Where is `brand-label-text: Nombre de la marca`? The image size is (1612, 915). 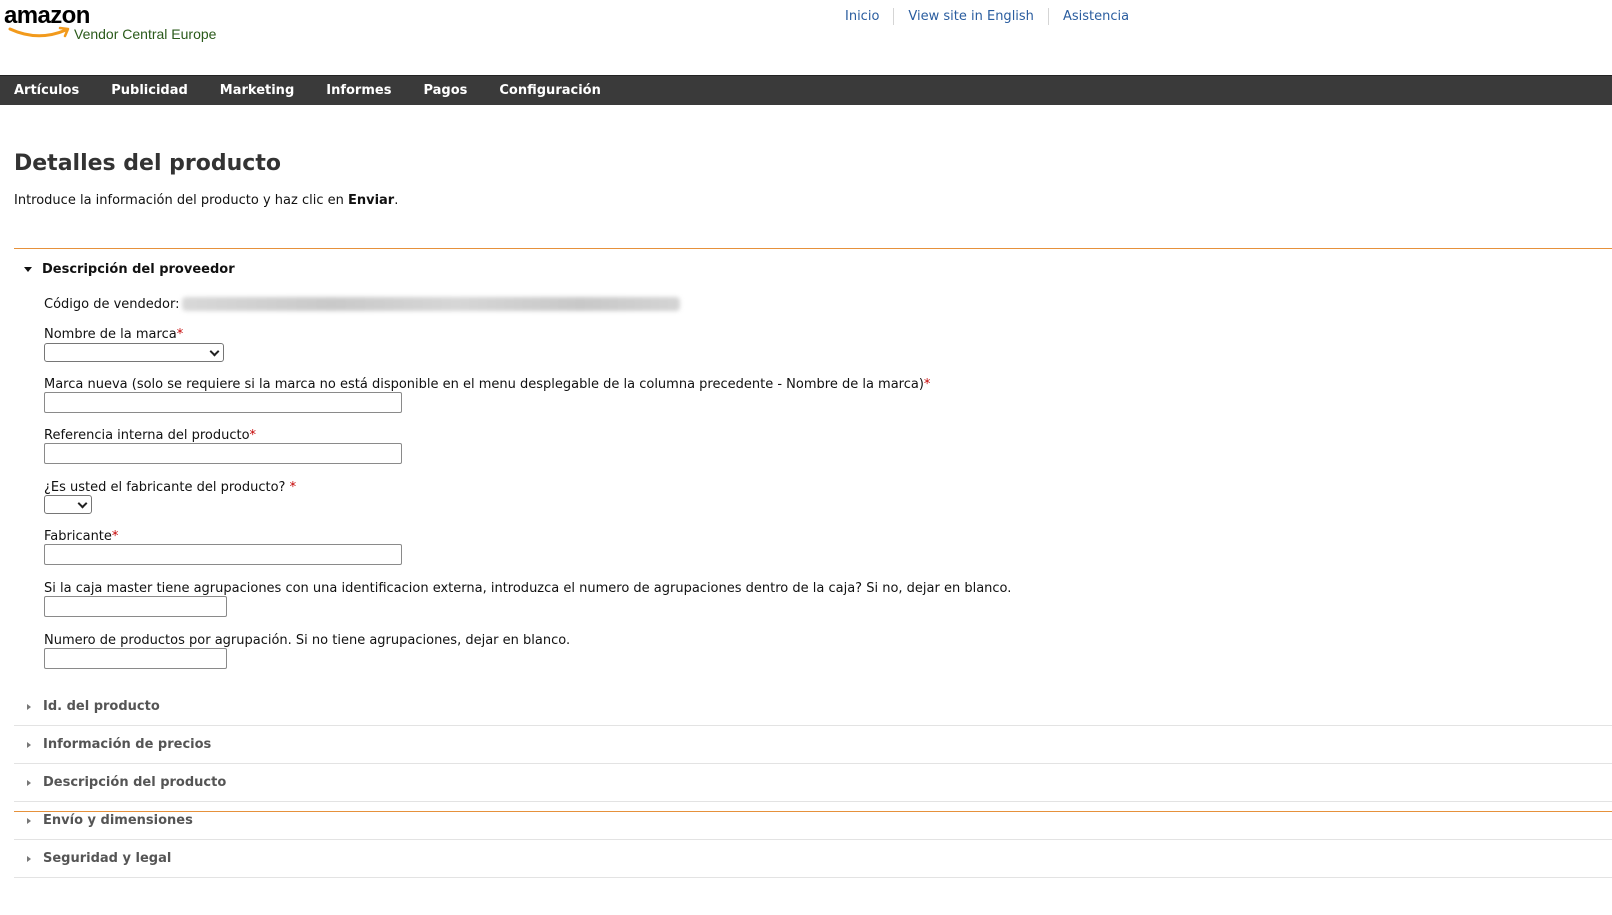
brand-label-text: Nombre de la marca is located at coordinates (110, 334).